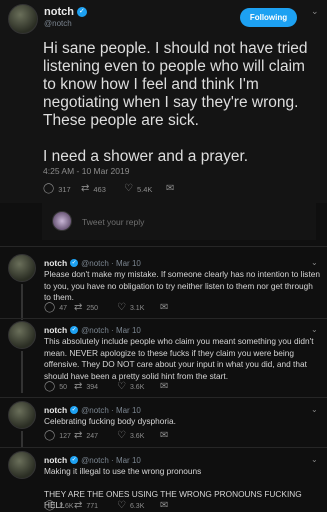  Describe the element at coordinates (86, 171) in the screenshot. I see `tweet-timestamp: 4:25 AM - 10 Mar 2019` at that location.